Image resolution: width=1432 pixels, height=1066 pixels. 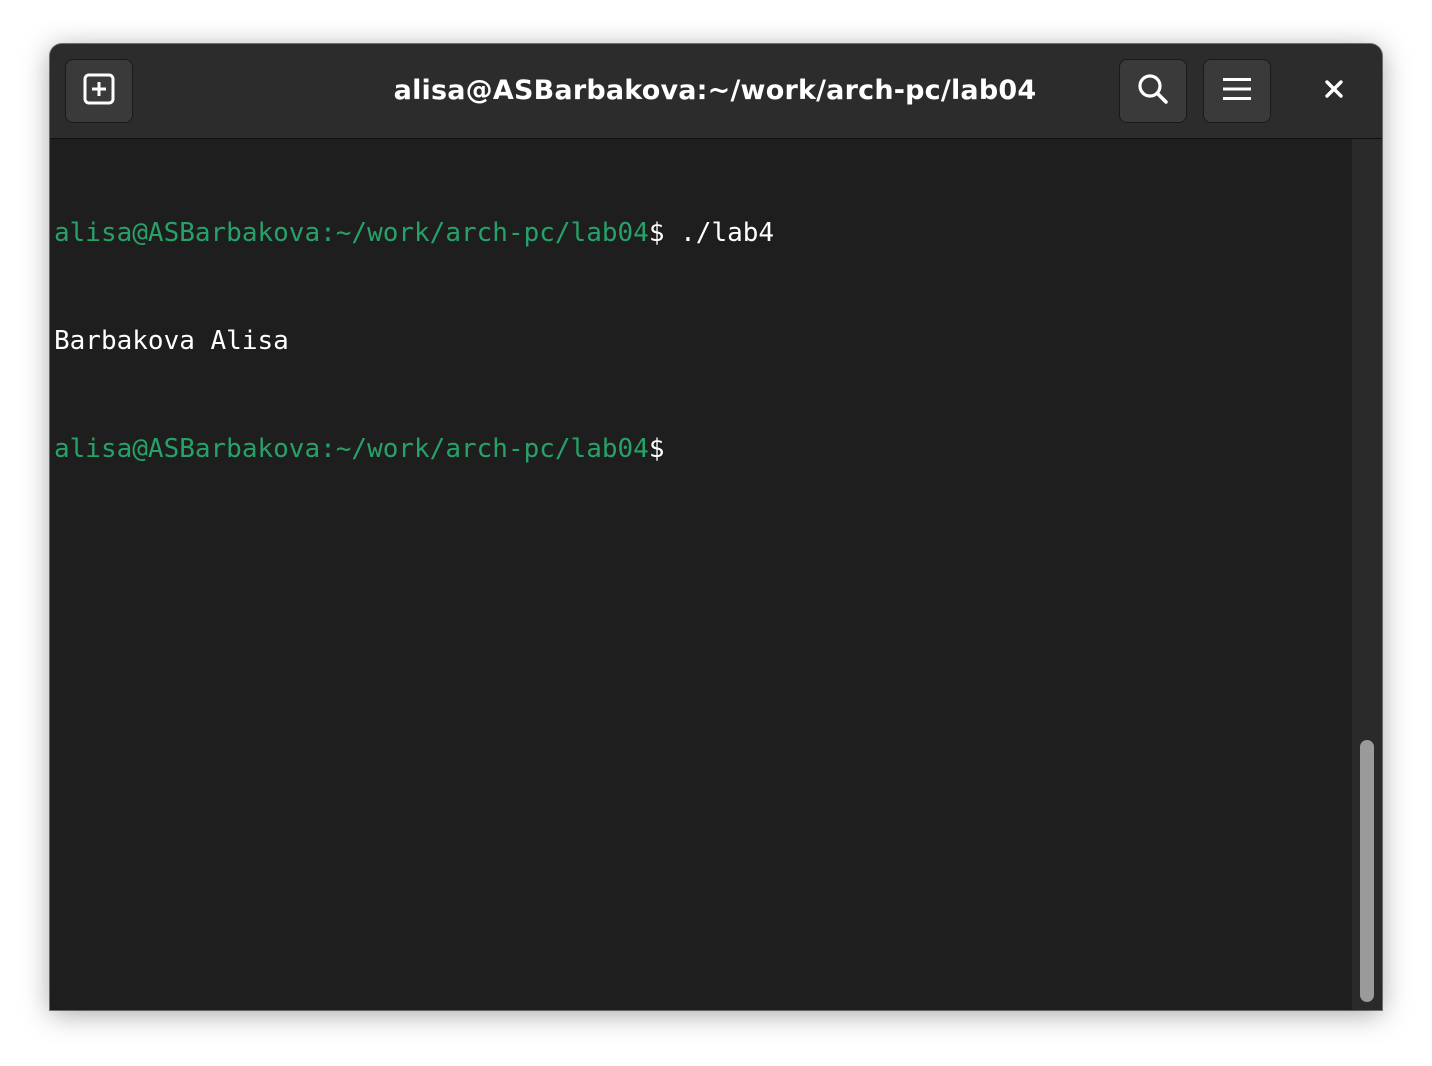 What do you see at coordinates (1367, 871) in the screenshot?
I see `scrollbar-thumb` at bounding box center [1367, 871].